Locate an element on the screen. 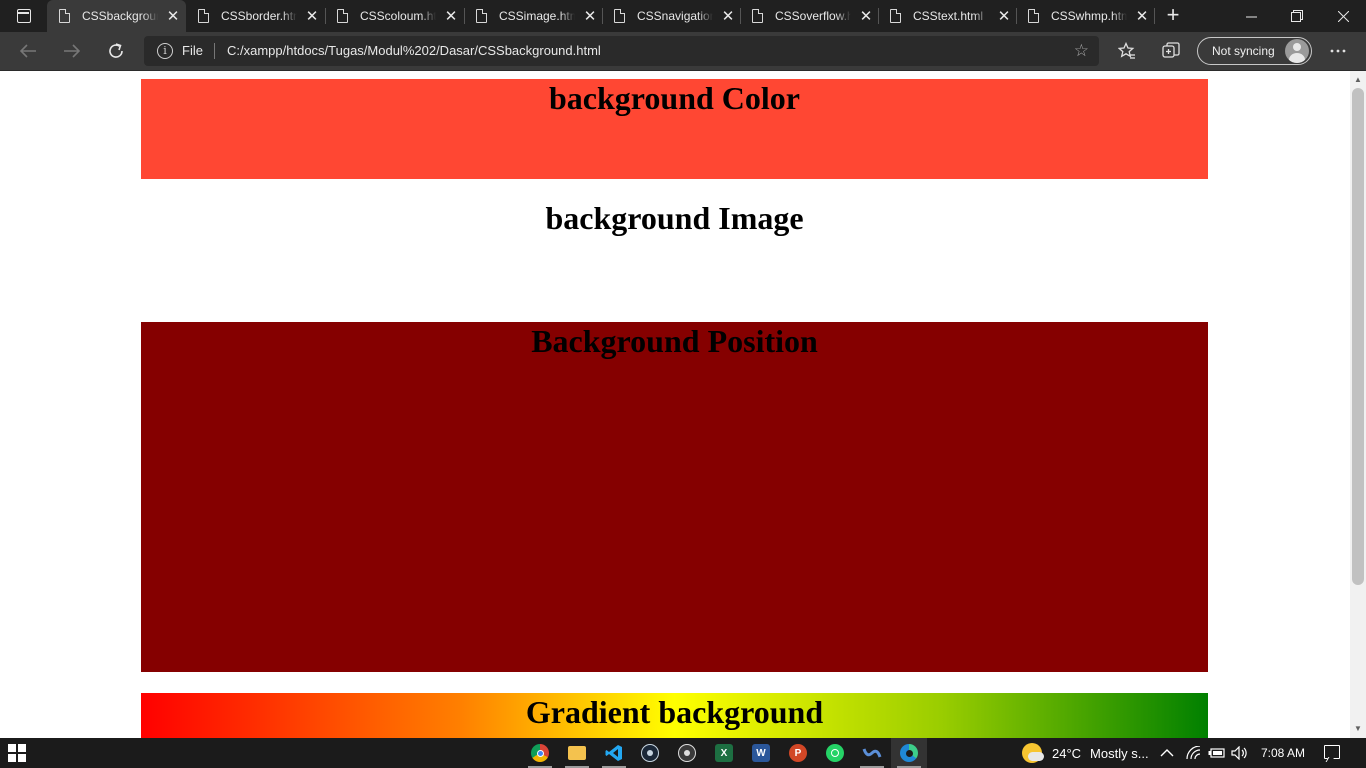 This screenshot has width=1366, height=768. tab-csswhmp: CSSwhmp.html ✕ is located at coordinates (1085, 16).